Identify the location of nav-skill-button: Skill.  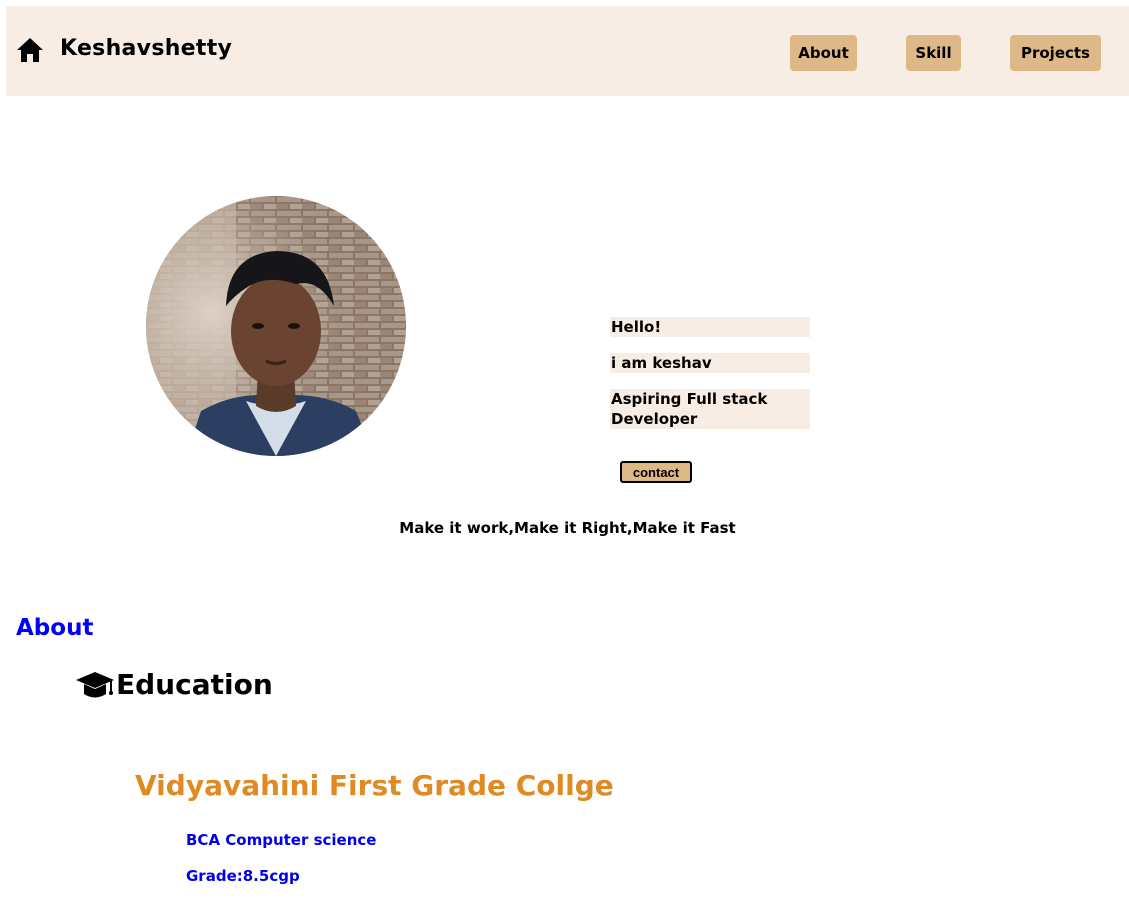
(933, 53).